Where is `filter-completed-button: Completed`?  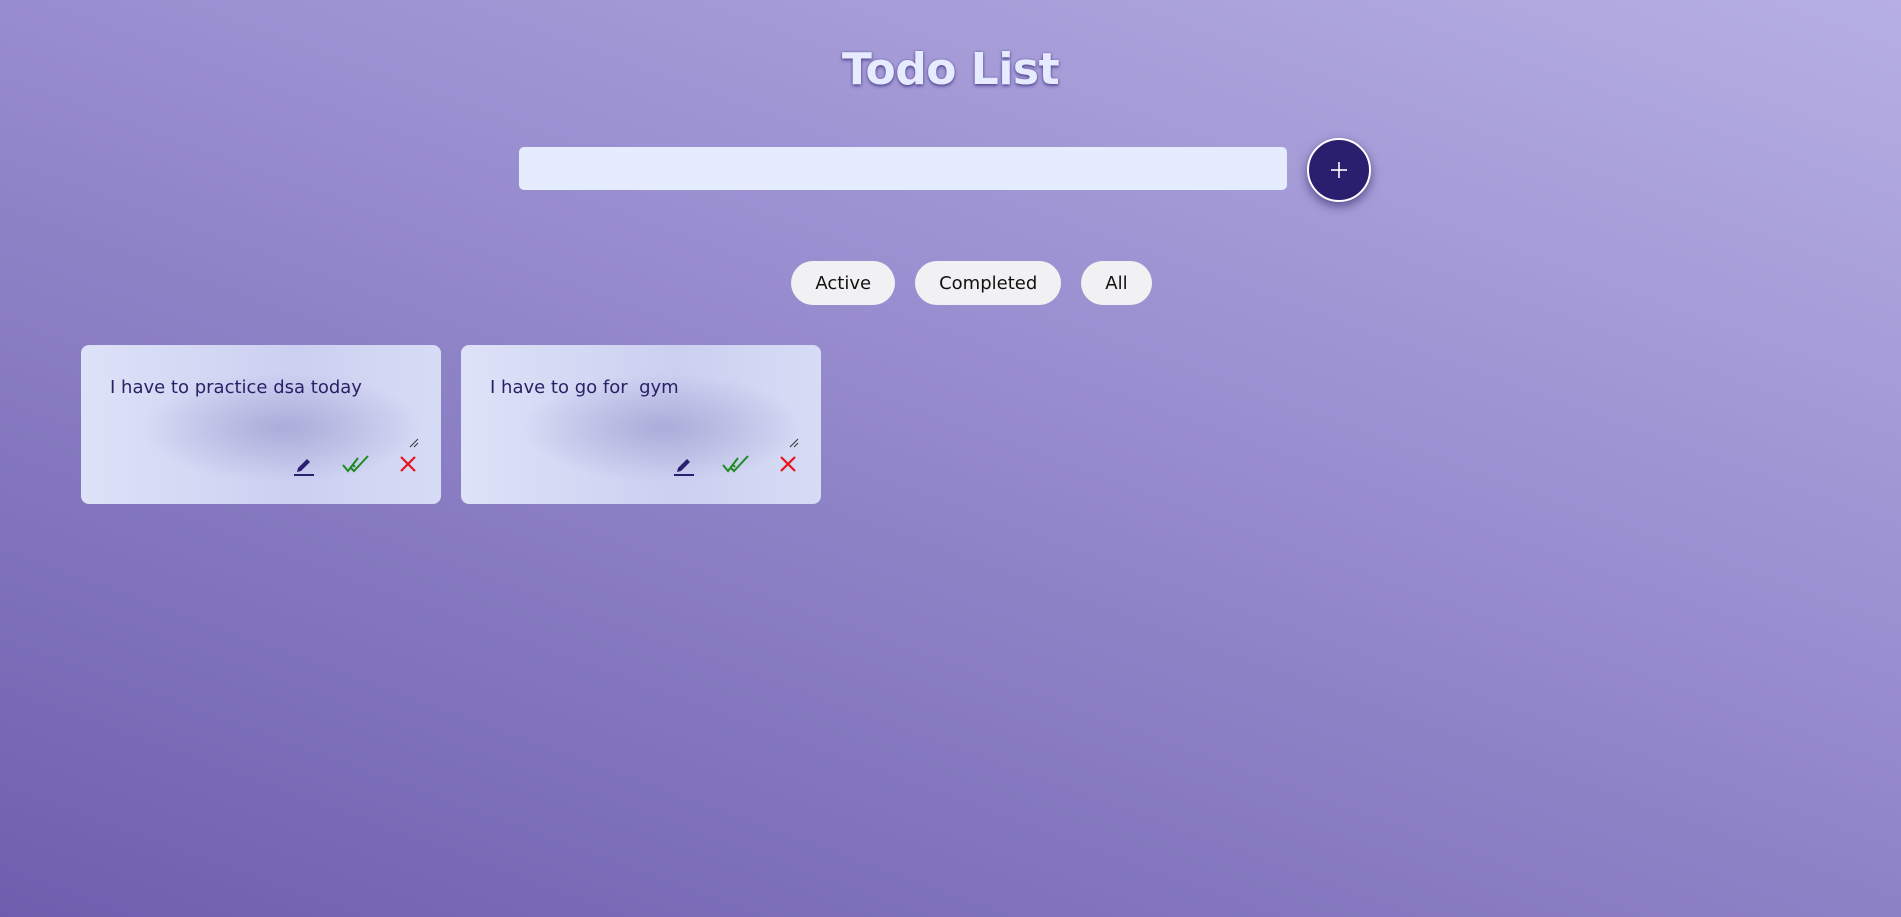 filter-completed-button: Completed is located at coordinates (988, 283).